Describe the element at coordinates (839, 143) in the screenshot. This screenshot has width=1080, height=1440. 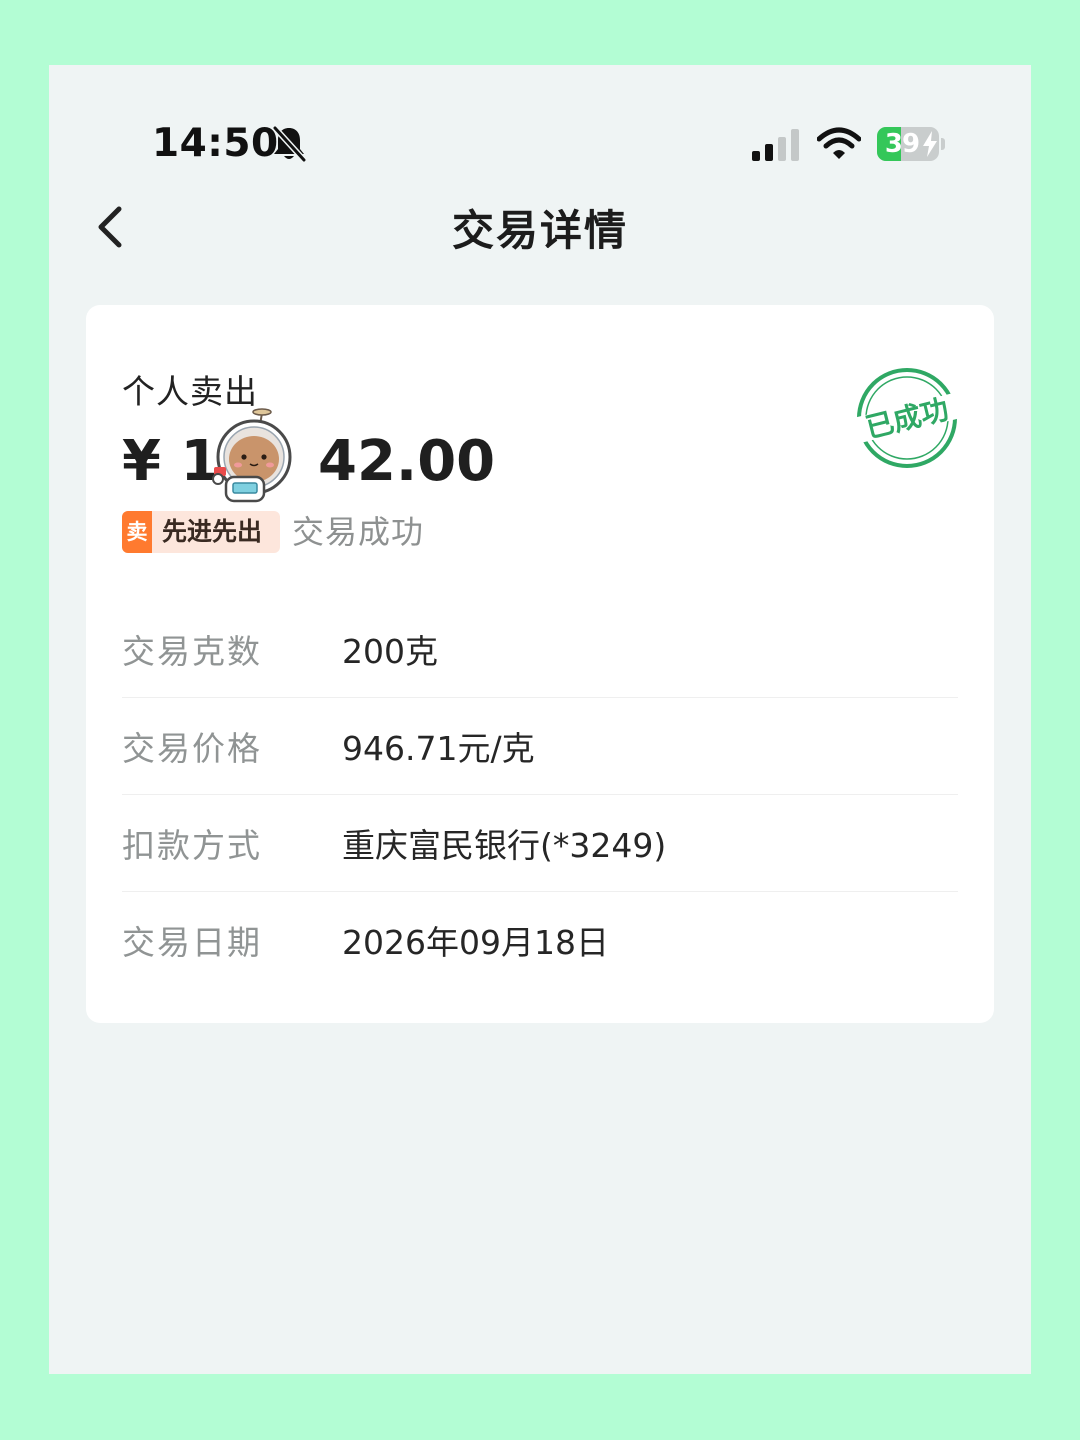
I see `wifi-icon` at that location.